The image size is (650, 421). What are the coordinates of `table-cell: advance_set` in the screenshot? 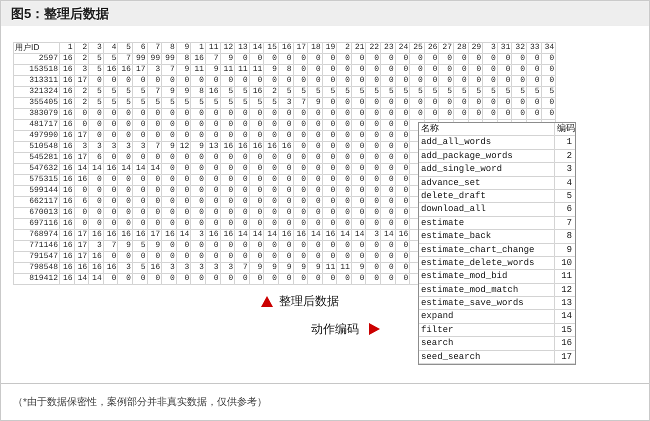 It's located at (487, 182).